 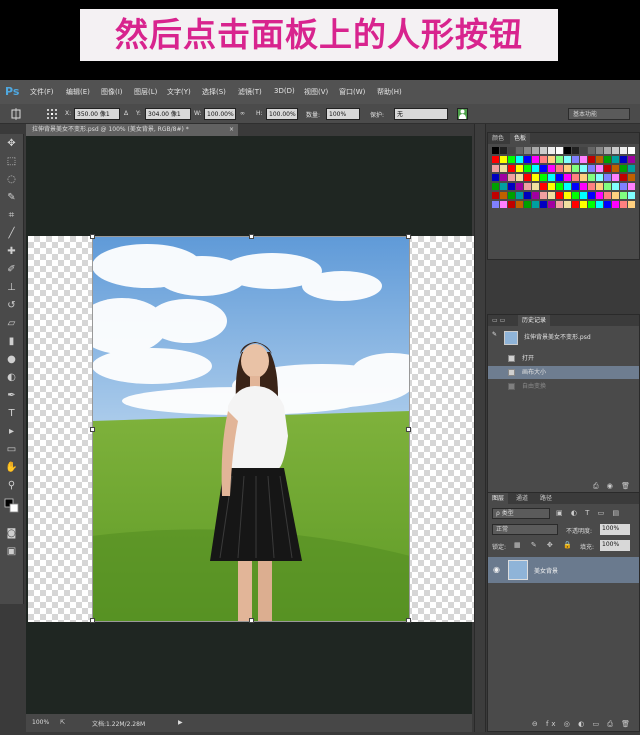 What do you see at coordinates (522, 498) in the screenshot?
I see `tab-channels: 通道` at bounding box center [522, 498].